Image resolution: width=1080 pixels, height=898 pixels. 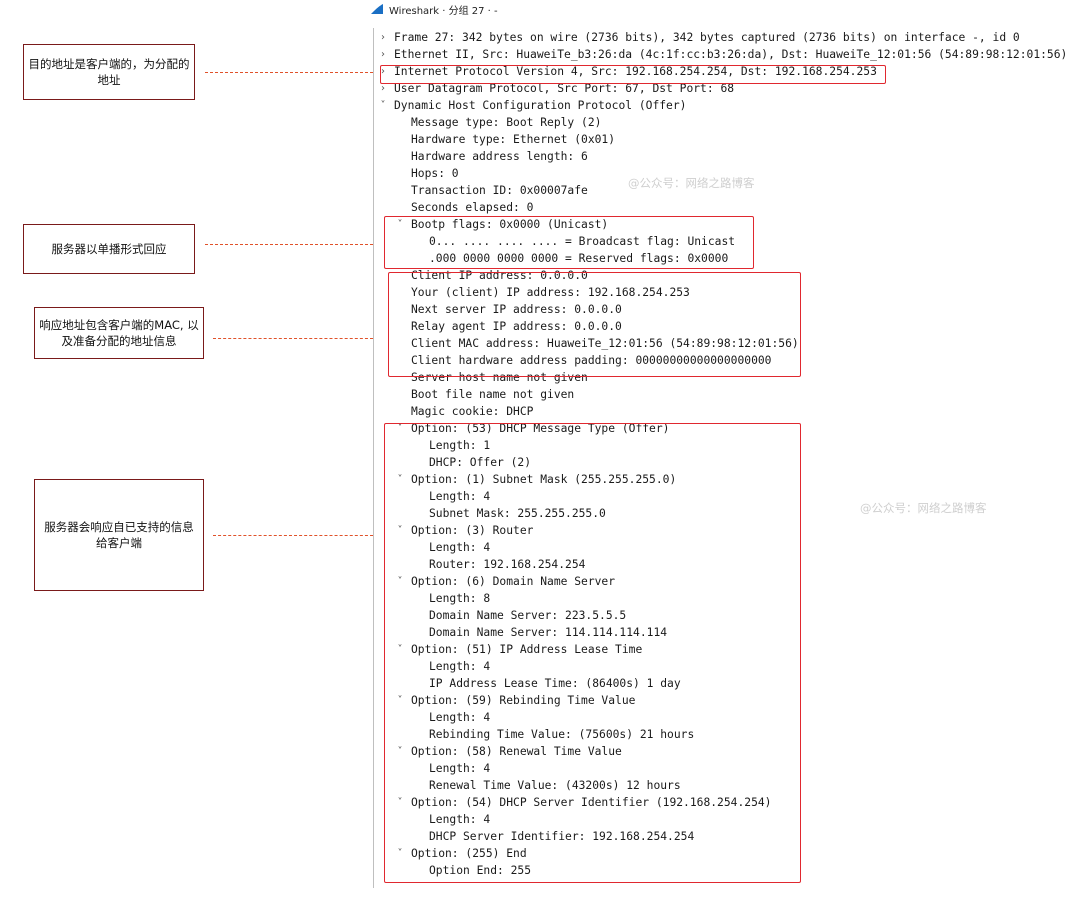 What do you see at coordinates (289, 72) in the screenshot?
I see `connector-ip-destination` at bounding box center [289, 72].